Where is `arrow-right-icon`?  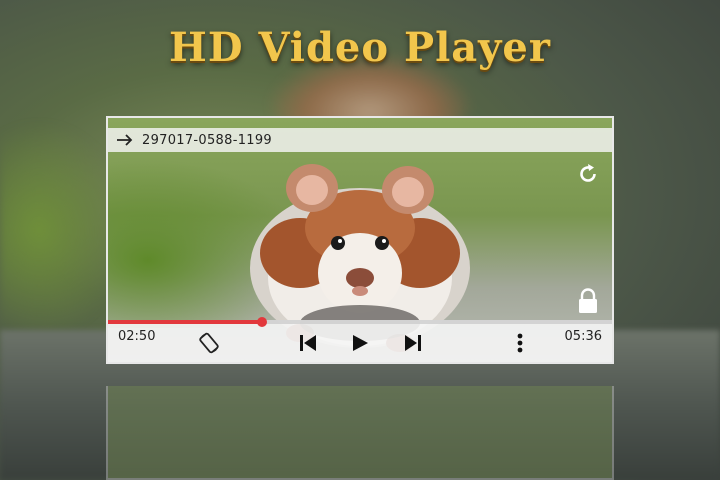 arrow-right-icon is located at coordinates (125, 140).